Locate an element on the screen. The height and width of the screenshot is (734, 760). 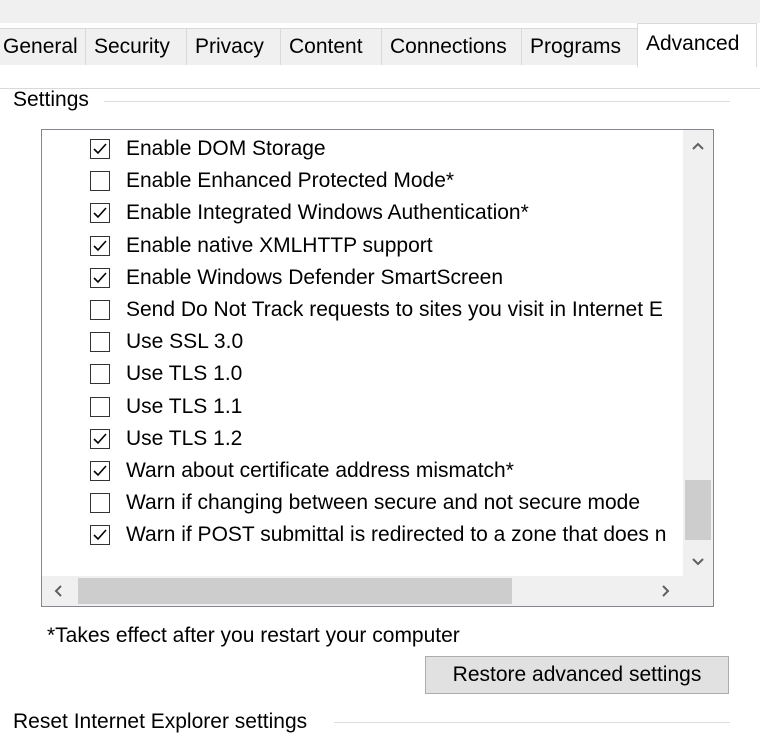
setting-label: Enable Windows Defender SmartScreen is located at coordinates (315, 277).